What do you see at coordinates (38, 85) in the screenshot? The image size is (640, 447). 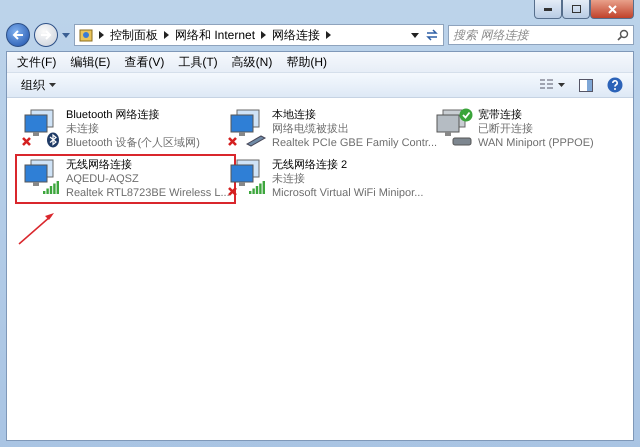 I see `organize-button: 组织` at bounding box center [38, 85].